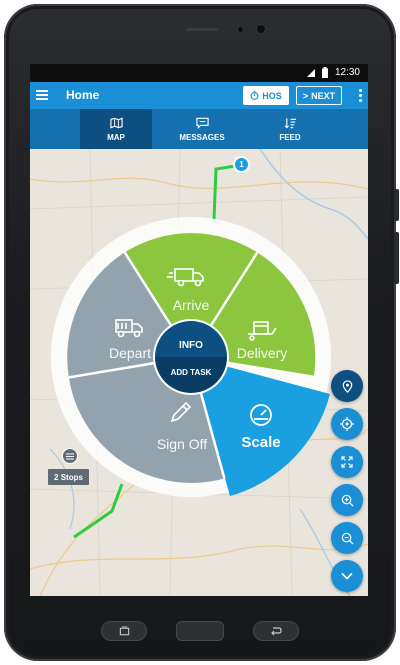 The height and width of the screenshot is (665, 400). What do you see at coordinates (83, 95) in the screenshot?
I see `page-title: Home` at bounding box center [83, 95].